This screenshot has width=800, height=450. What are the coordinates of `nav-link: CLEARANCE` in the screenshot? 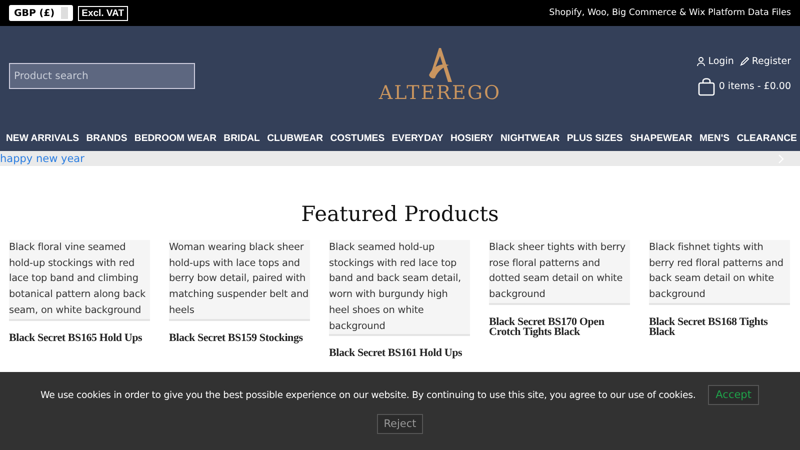 It's located at (766, 138).